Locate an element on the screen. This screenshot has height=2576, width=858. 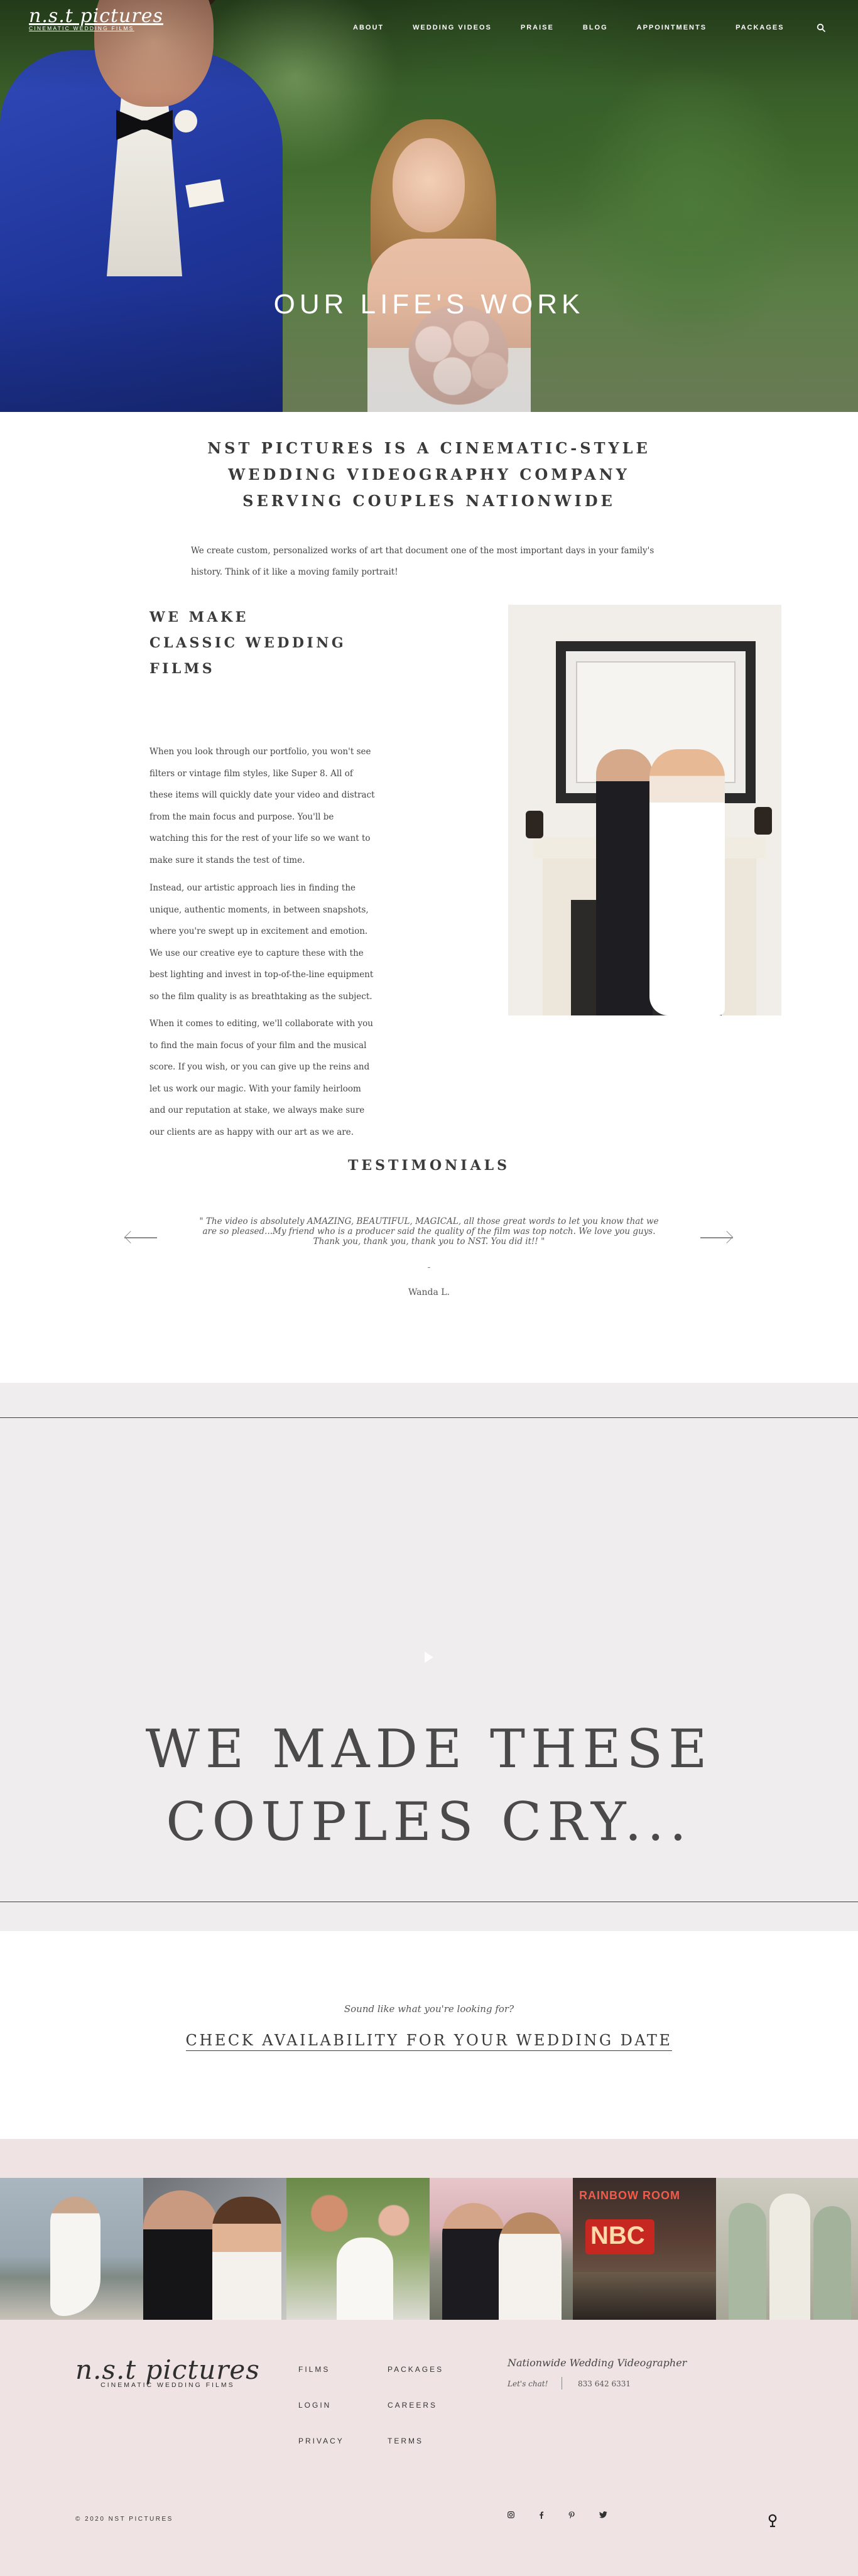
pinterest-icon is located at coordinates (571, 2516).